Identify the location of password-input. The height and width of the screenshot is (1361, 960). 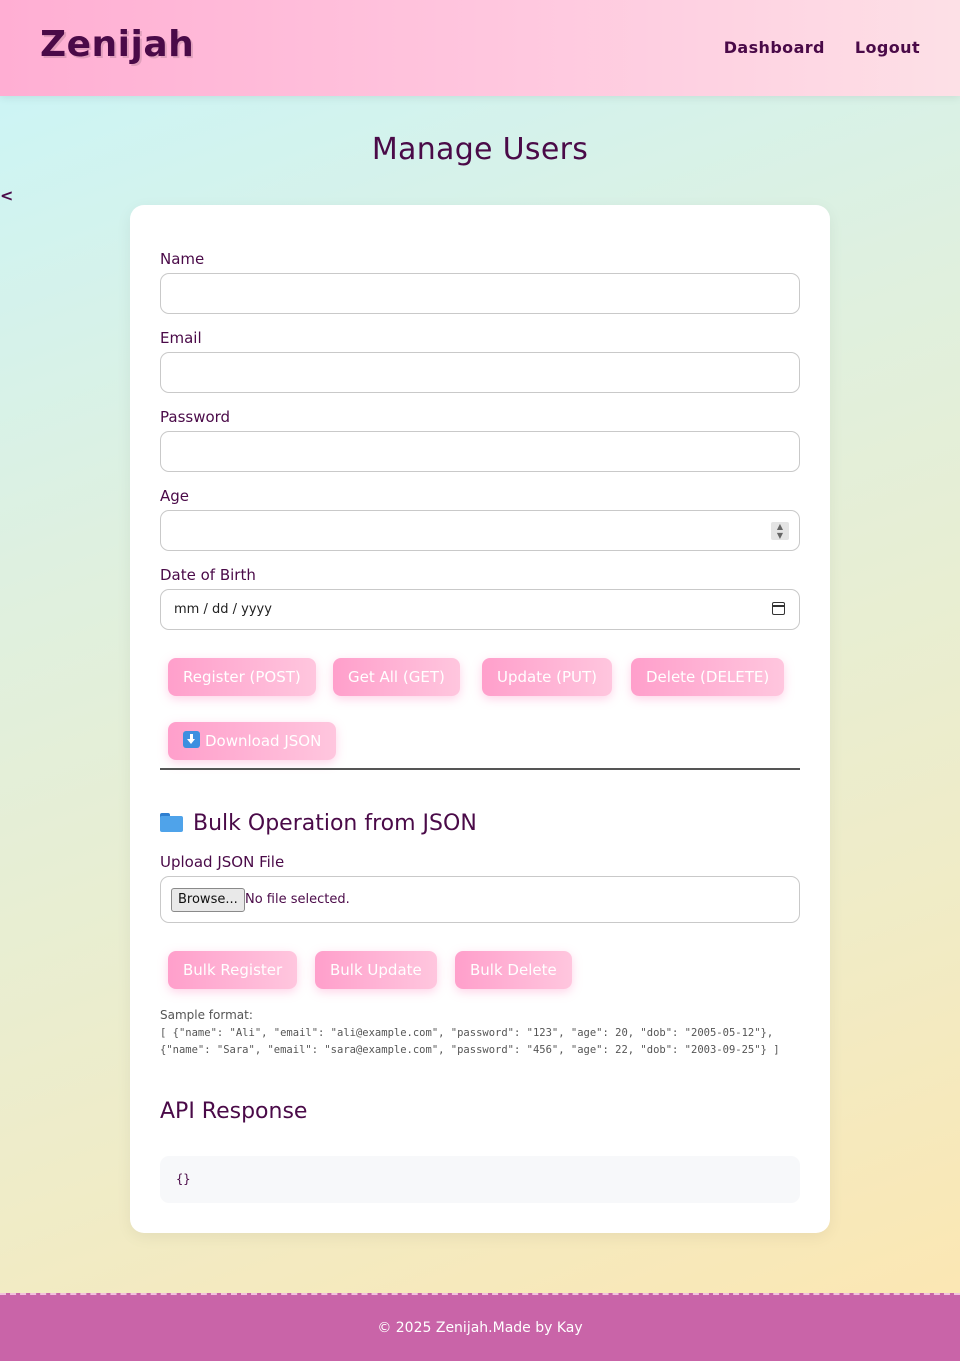
(480, 451).